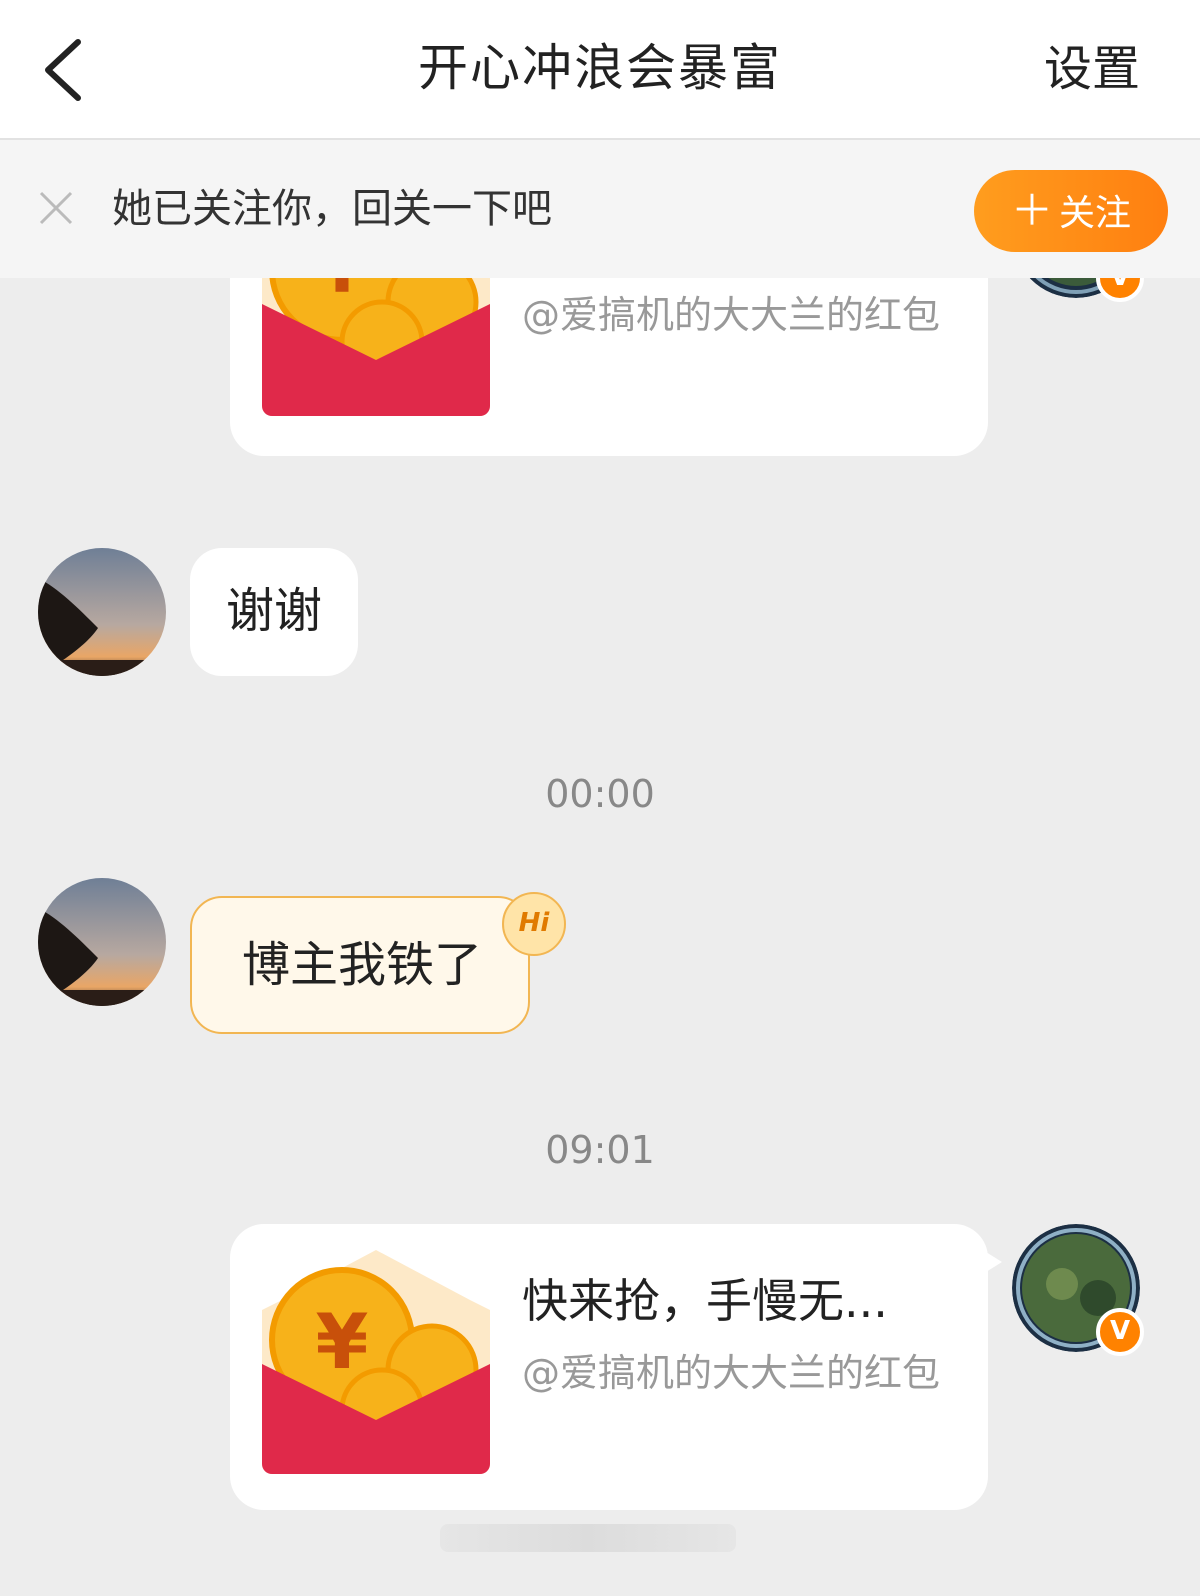 This screenshot has width=1200, height=1596. I want to click on hi-badge-icon: Hi, so click(534, 924).